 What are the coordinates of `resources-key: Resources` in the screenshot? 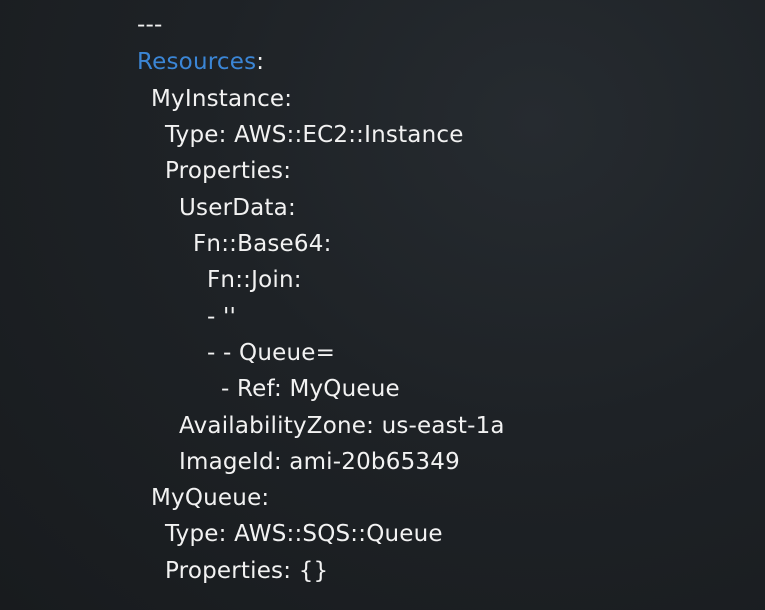 It's located at (197, 62).